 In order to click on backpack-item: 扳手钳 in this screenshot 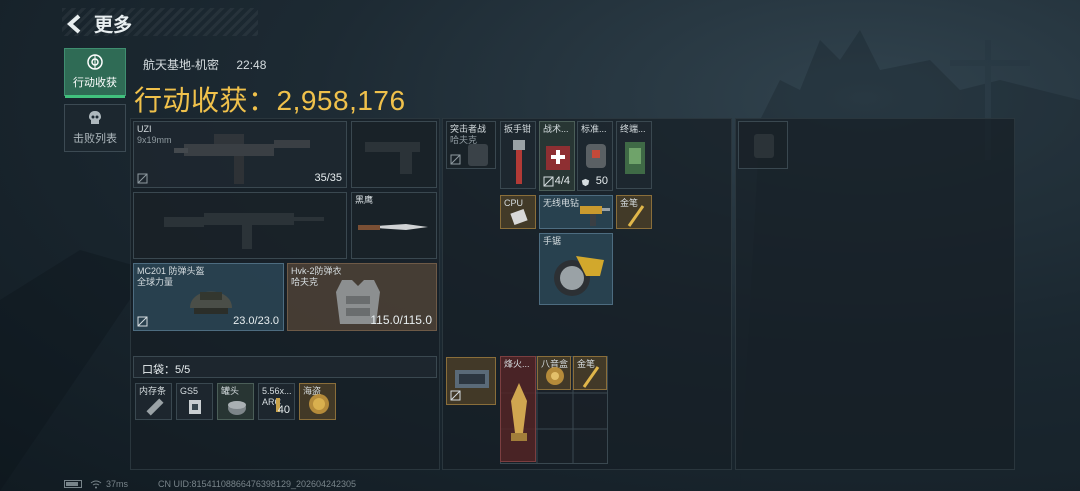, I will do `click(518, 155)`.